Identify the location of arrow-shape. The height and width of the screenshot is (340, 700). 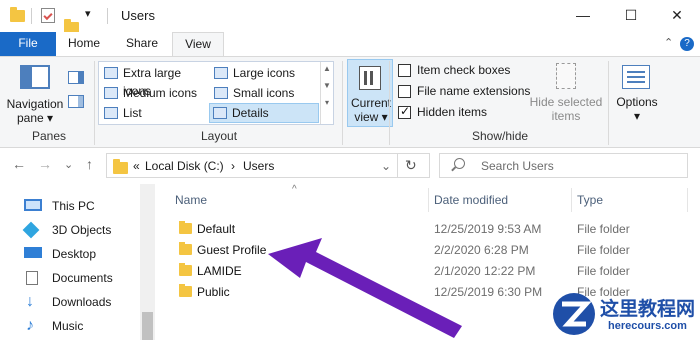
(365, 288).